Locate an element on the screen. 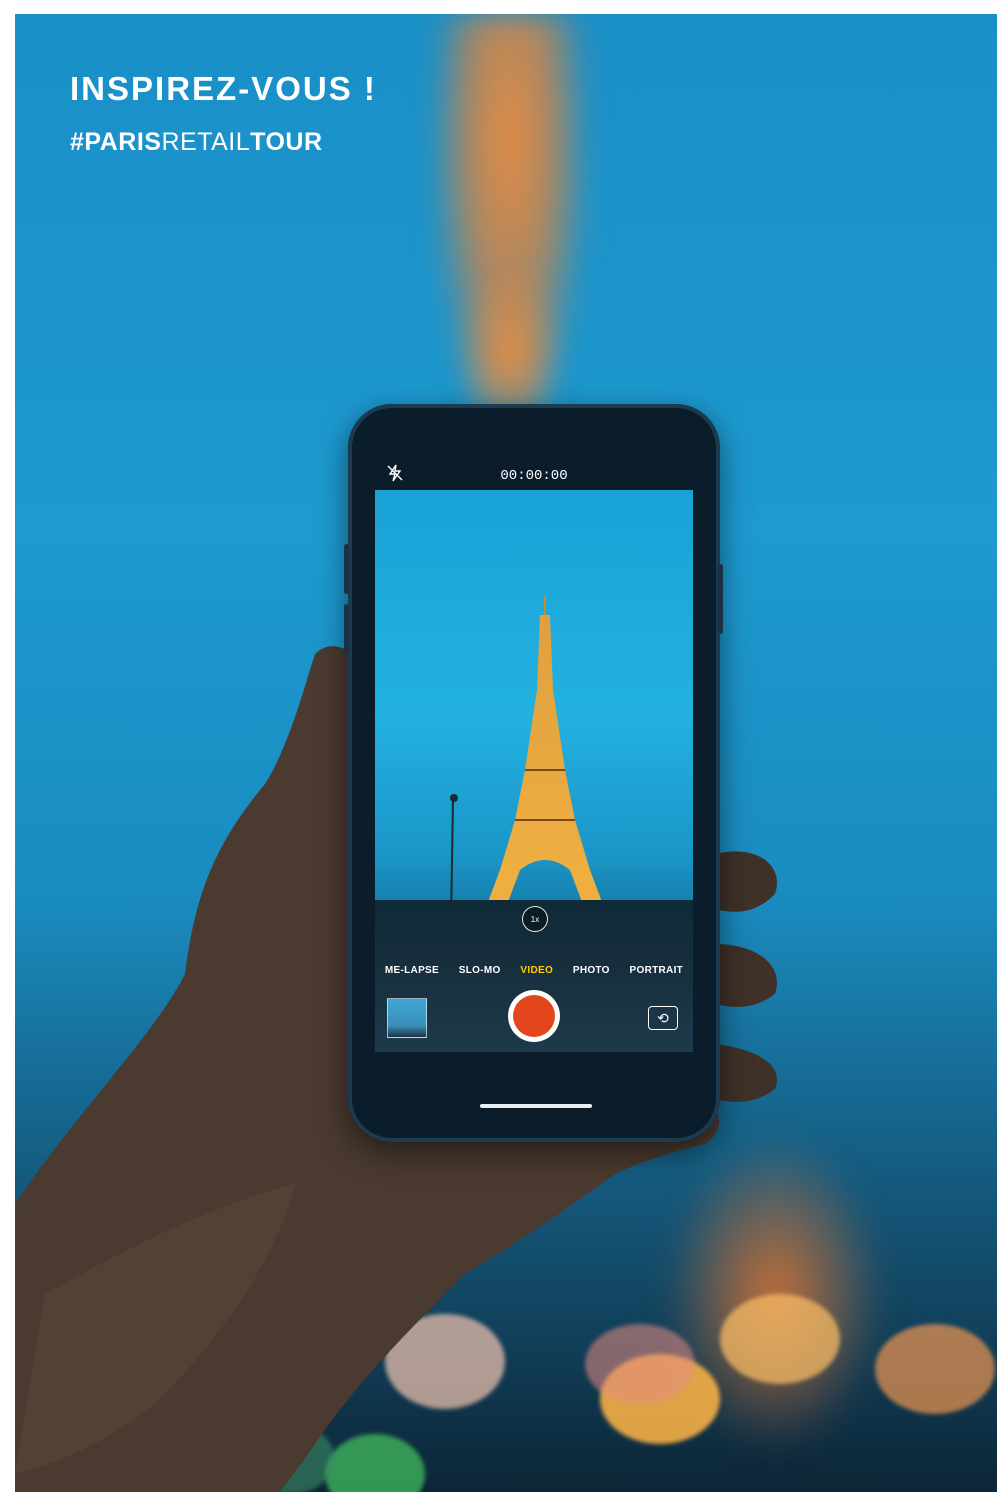 The width and height of the screenshot is (999, 1493). recording-timer: 00:00:00 is located at coordinates (534, 476).